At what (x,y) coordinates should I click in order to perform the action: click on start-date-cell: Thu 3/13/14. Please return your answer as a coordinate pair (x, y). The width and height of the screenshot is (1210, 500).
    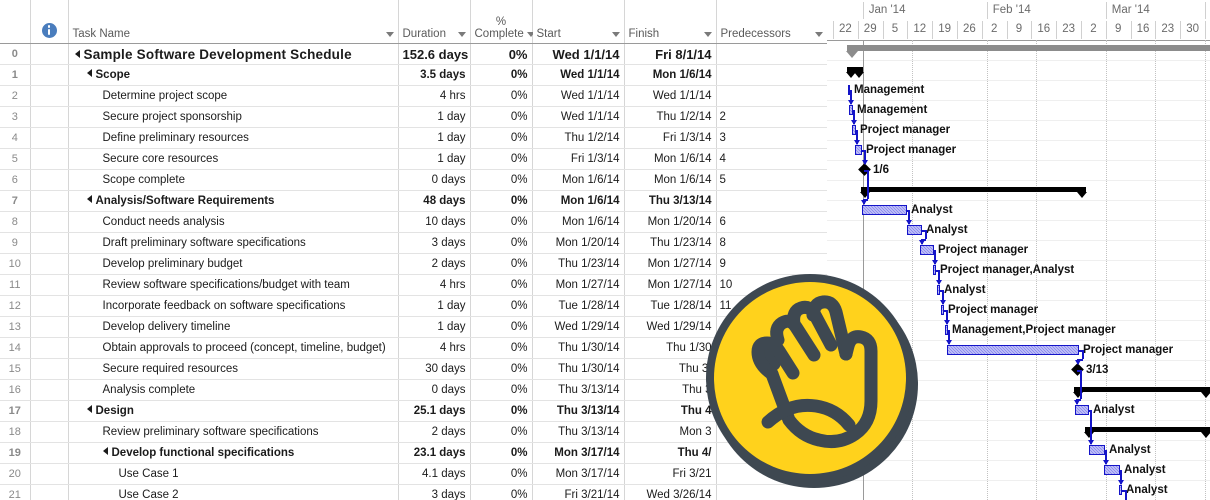
    Looking at the image, I should click on (578, 390).